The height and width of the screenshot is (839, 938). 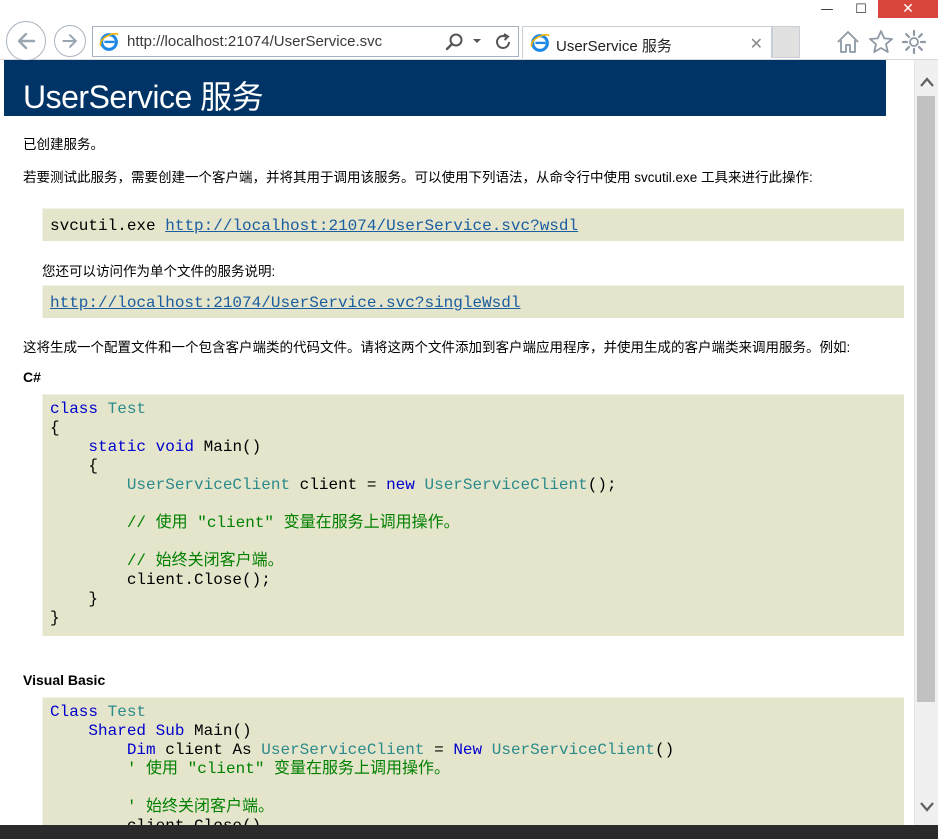 What do you see at coordinates (159, 271) in the screenshot?
I see `single-file-note: 您还可以访问作为单个文件的服务说明:` at bounding box center [159, 271].